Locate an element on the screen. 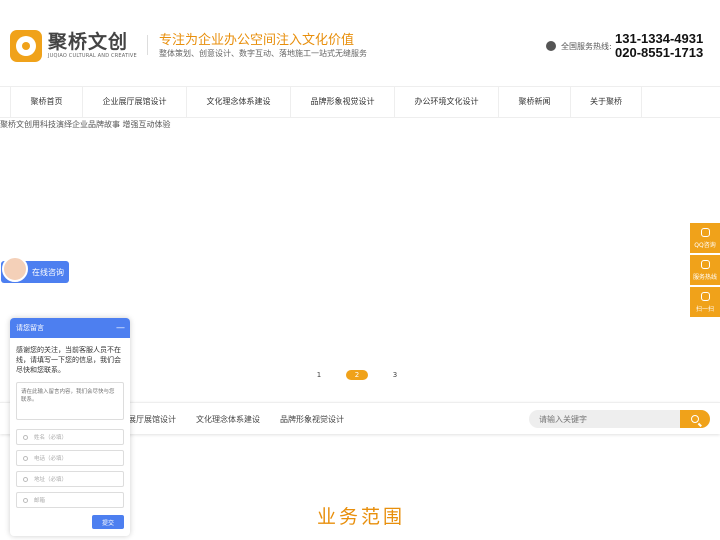  name-field: 姓名（必填） is located at coordinates (70, 437).